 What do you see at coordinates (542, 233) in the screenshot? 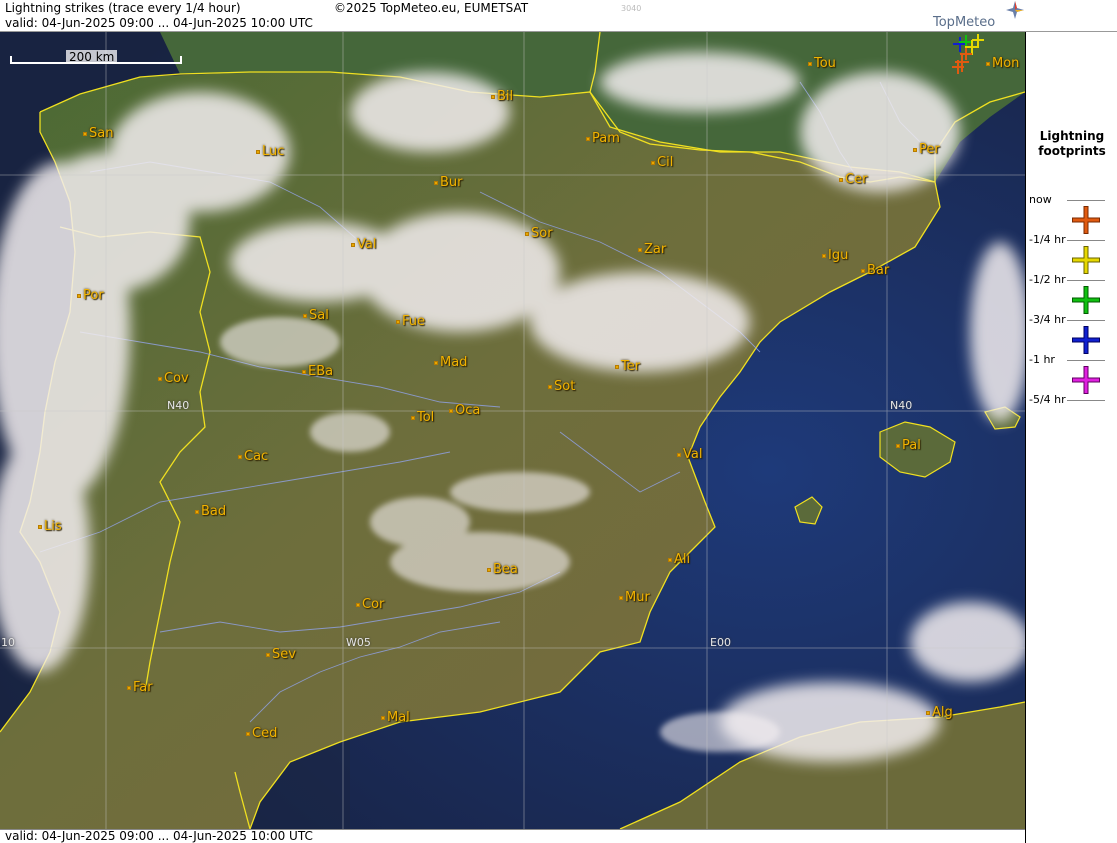
I see `city-label: Sor` at bounding box center [542, 233].